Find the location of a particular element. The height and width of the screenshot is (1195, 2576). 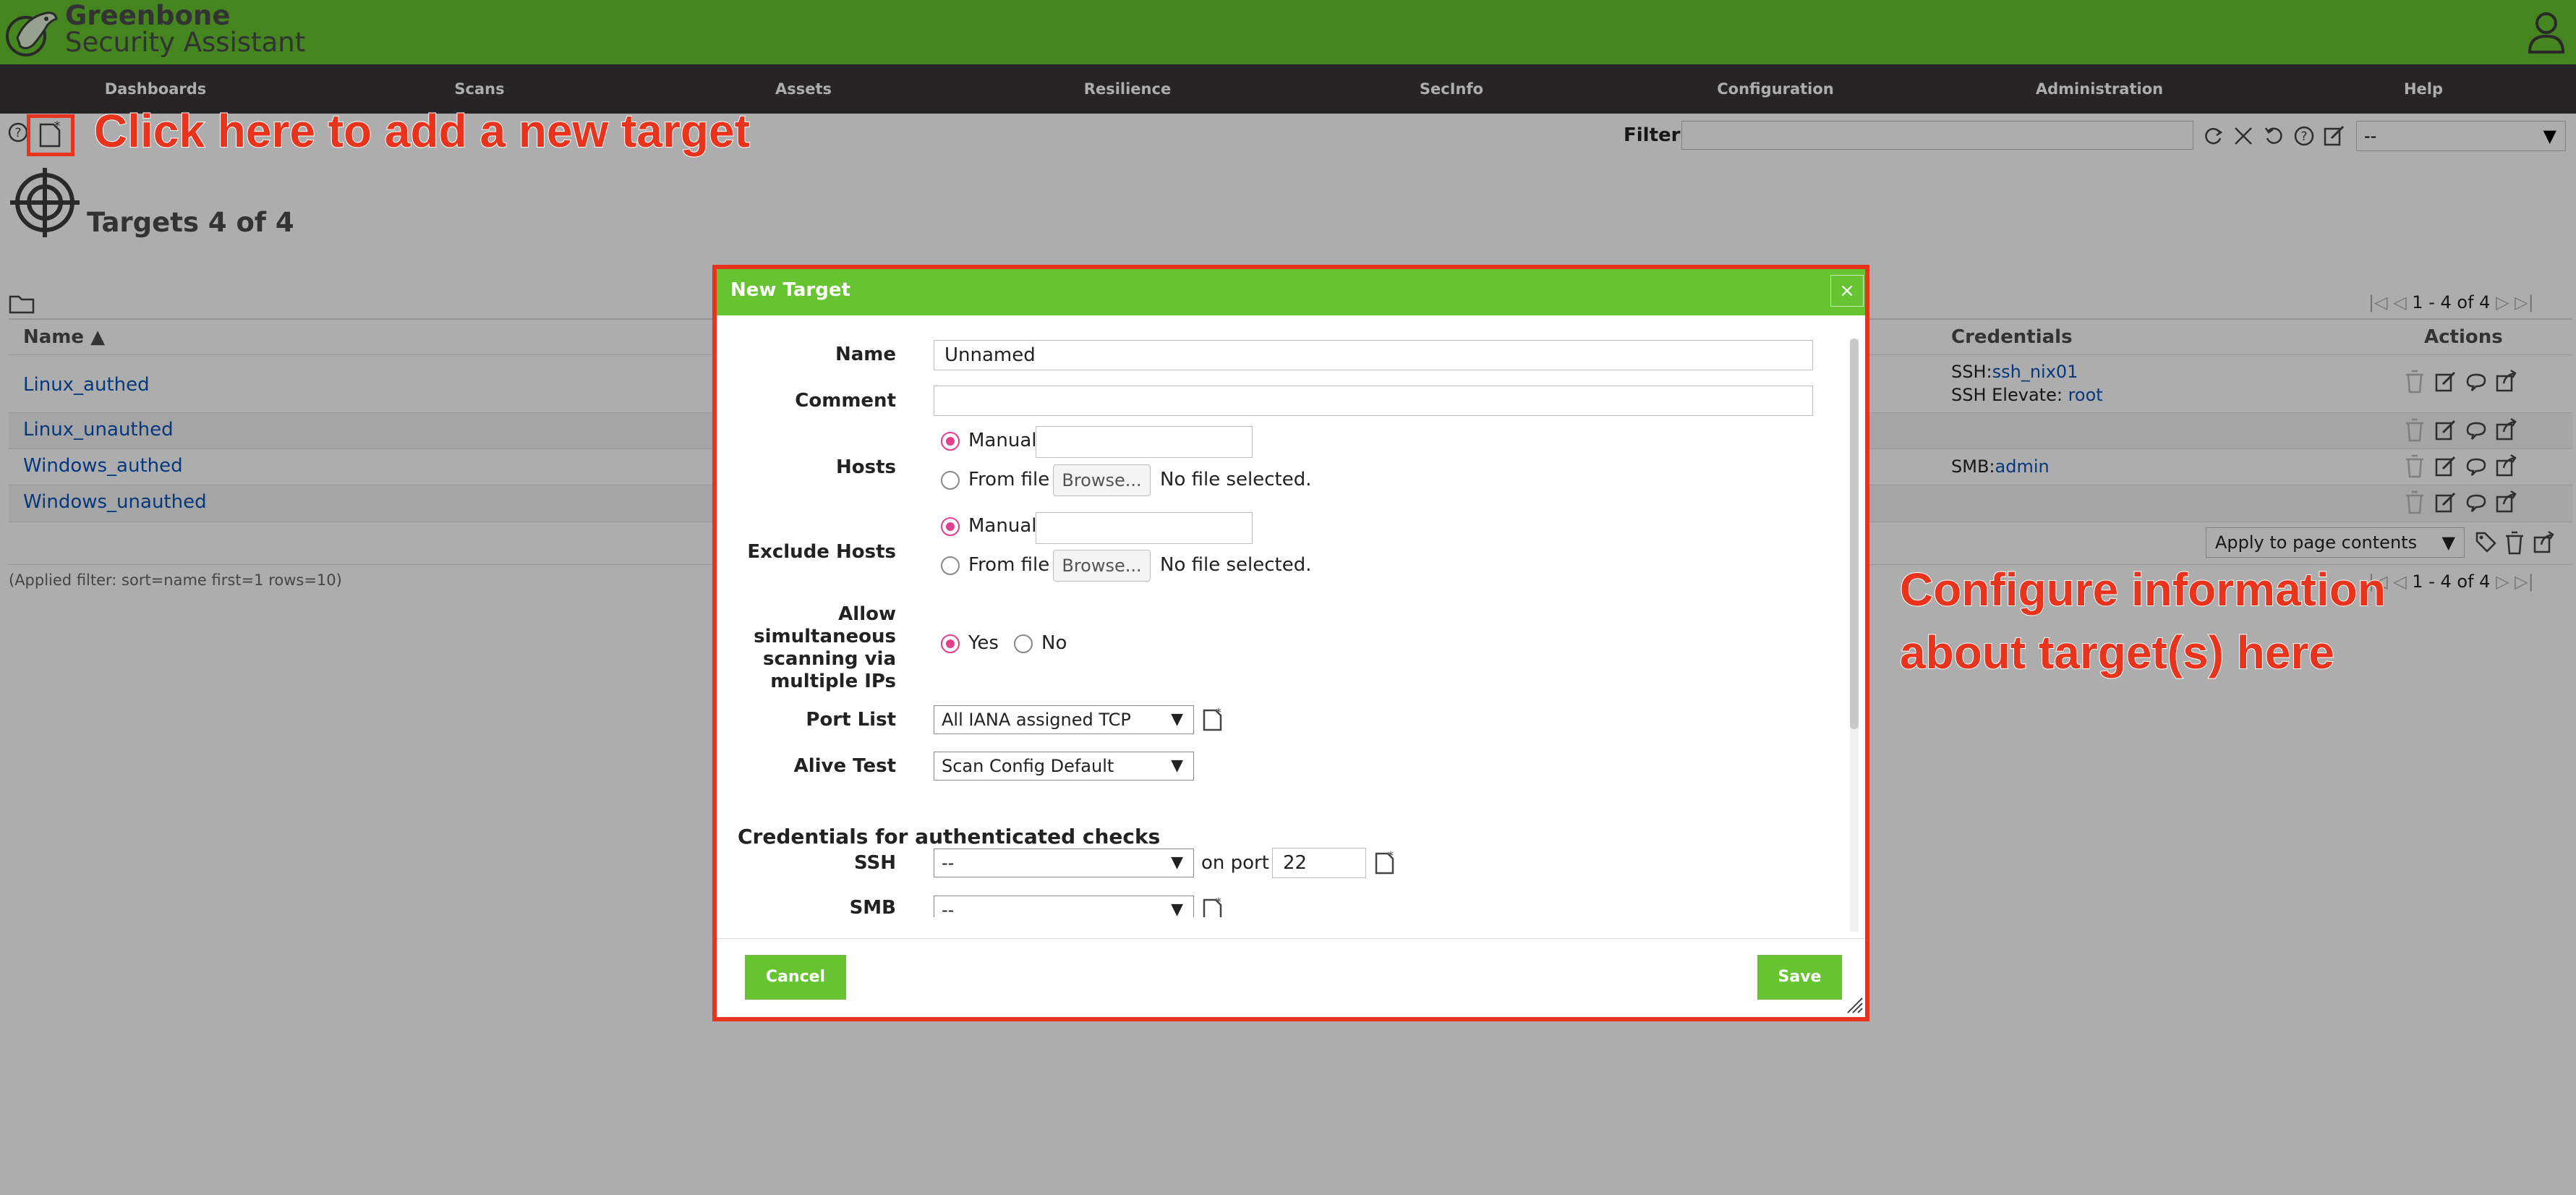

smb-credential-select: -- ▼ is located at coordinates (1064, 906).